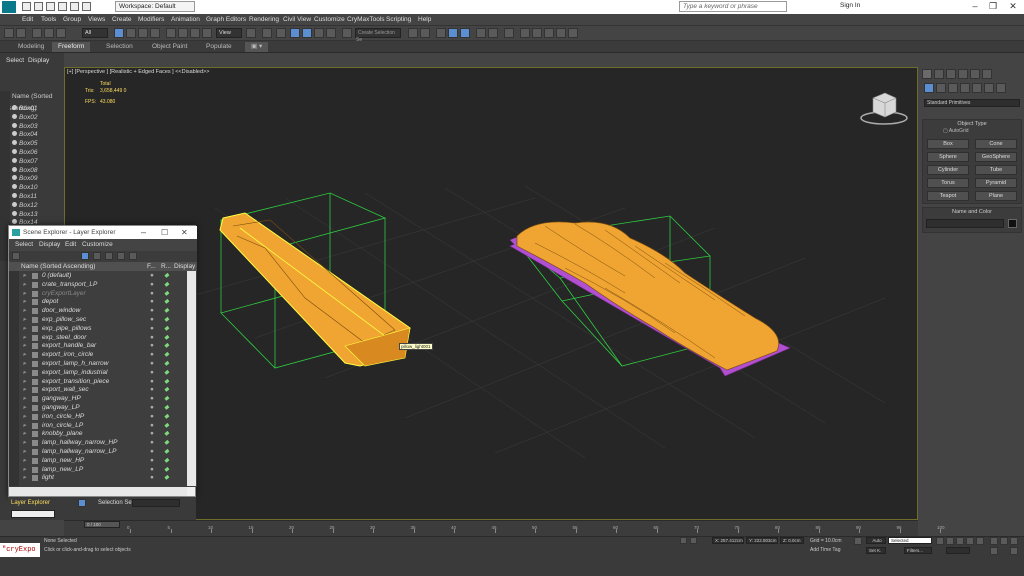 The image size is (1024, 576). Describe the element at coordinates (191, 378) in the screenshot. I see `vertical-scrollbar` at that location.